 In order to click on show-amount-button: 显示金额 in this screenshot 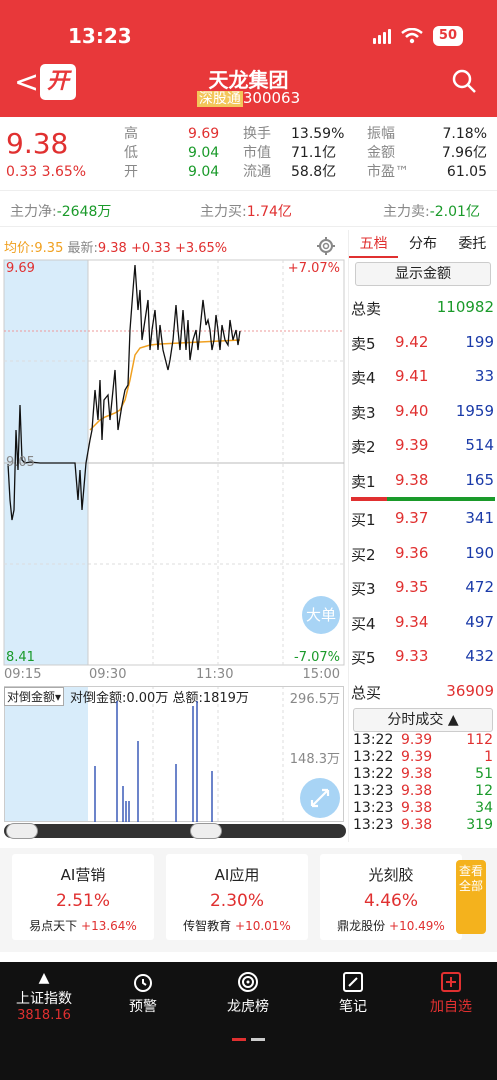, I will do `click(423, 274)`.